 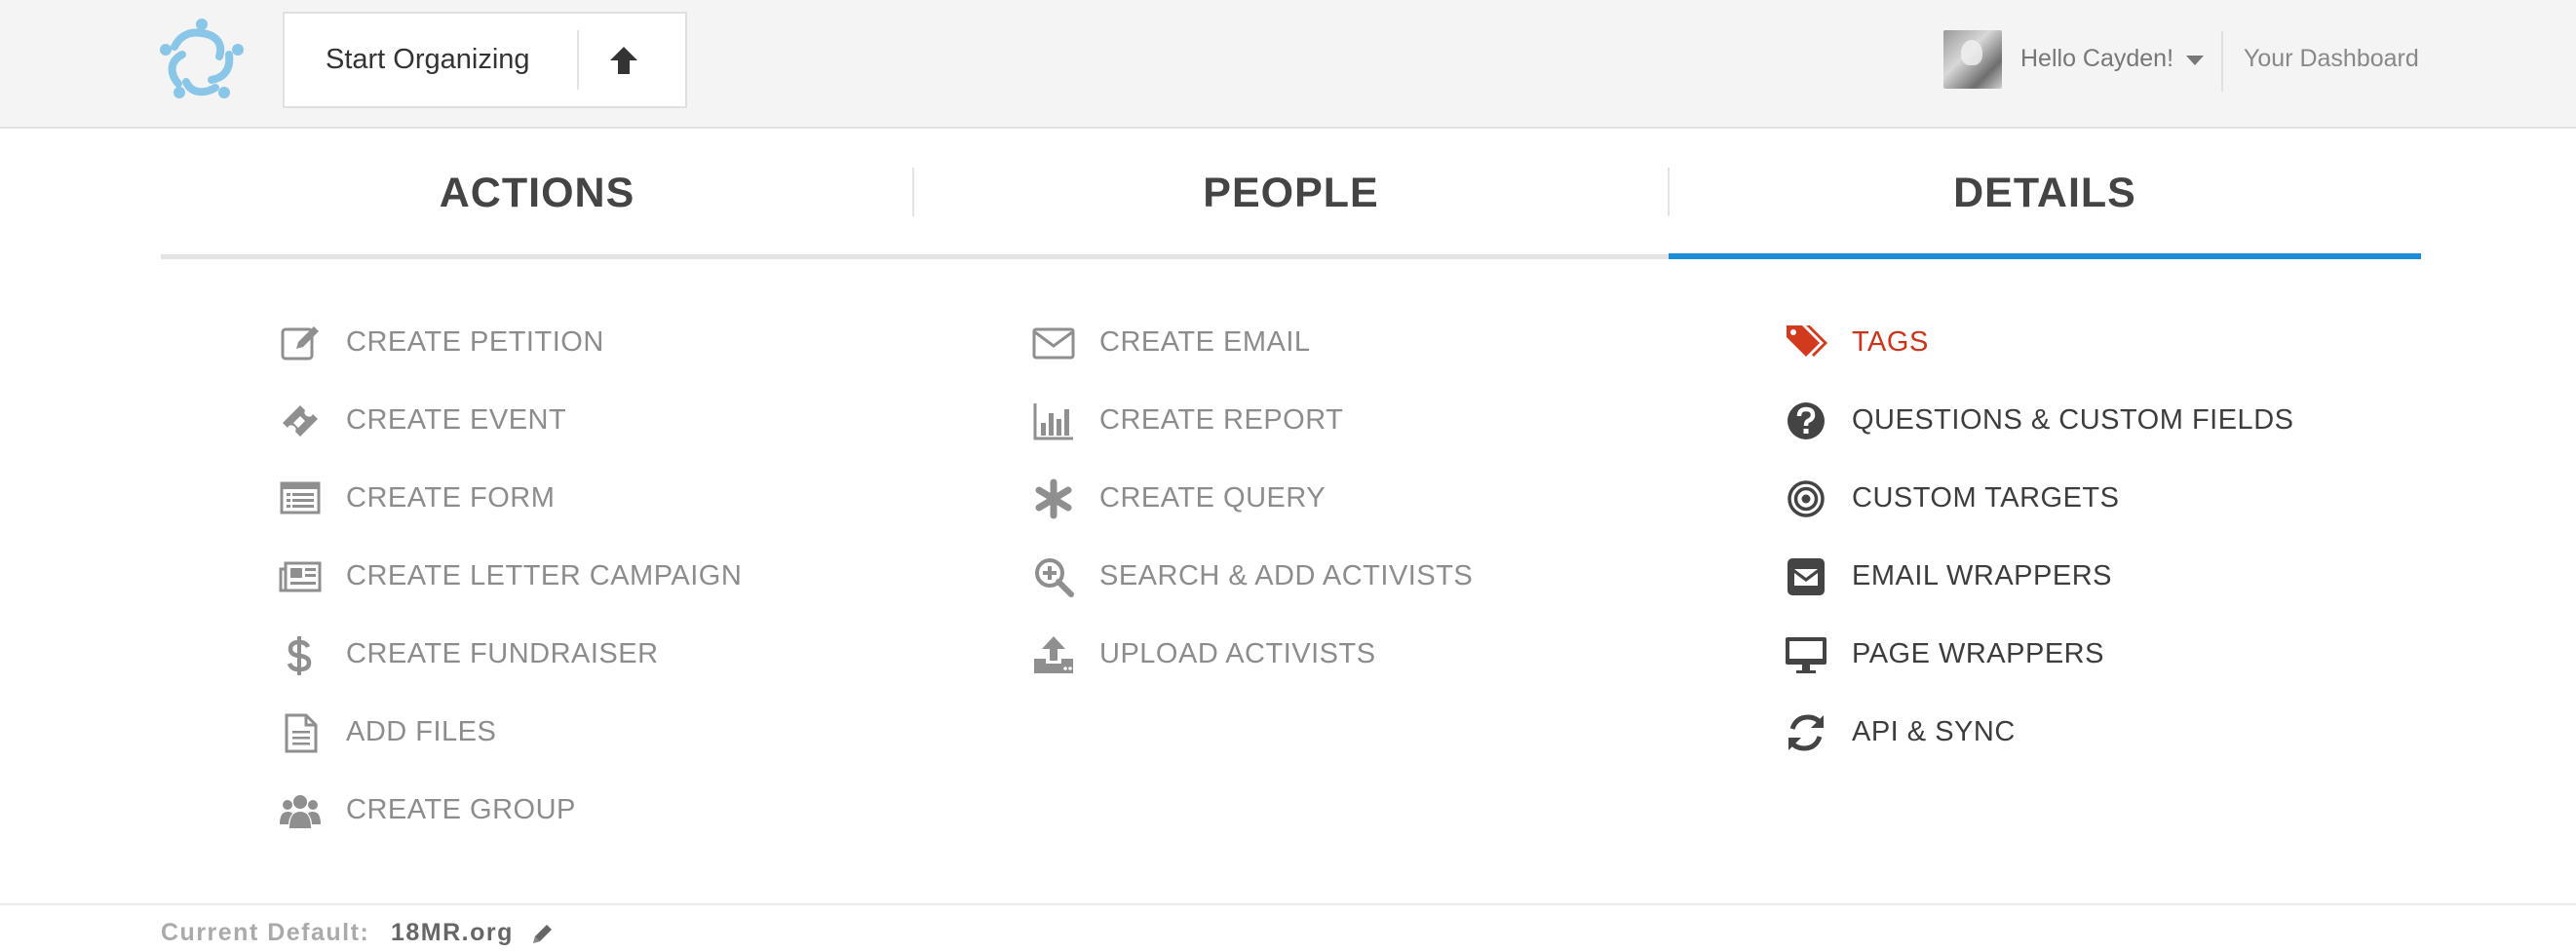 I want to click on menu-item-label: EMAIL WRAPPERS, so click(x=1982, y=575).